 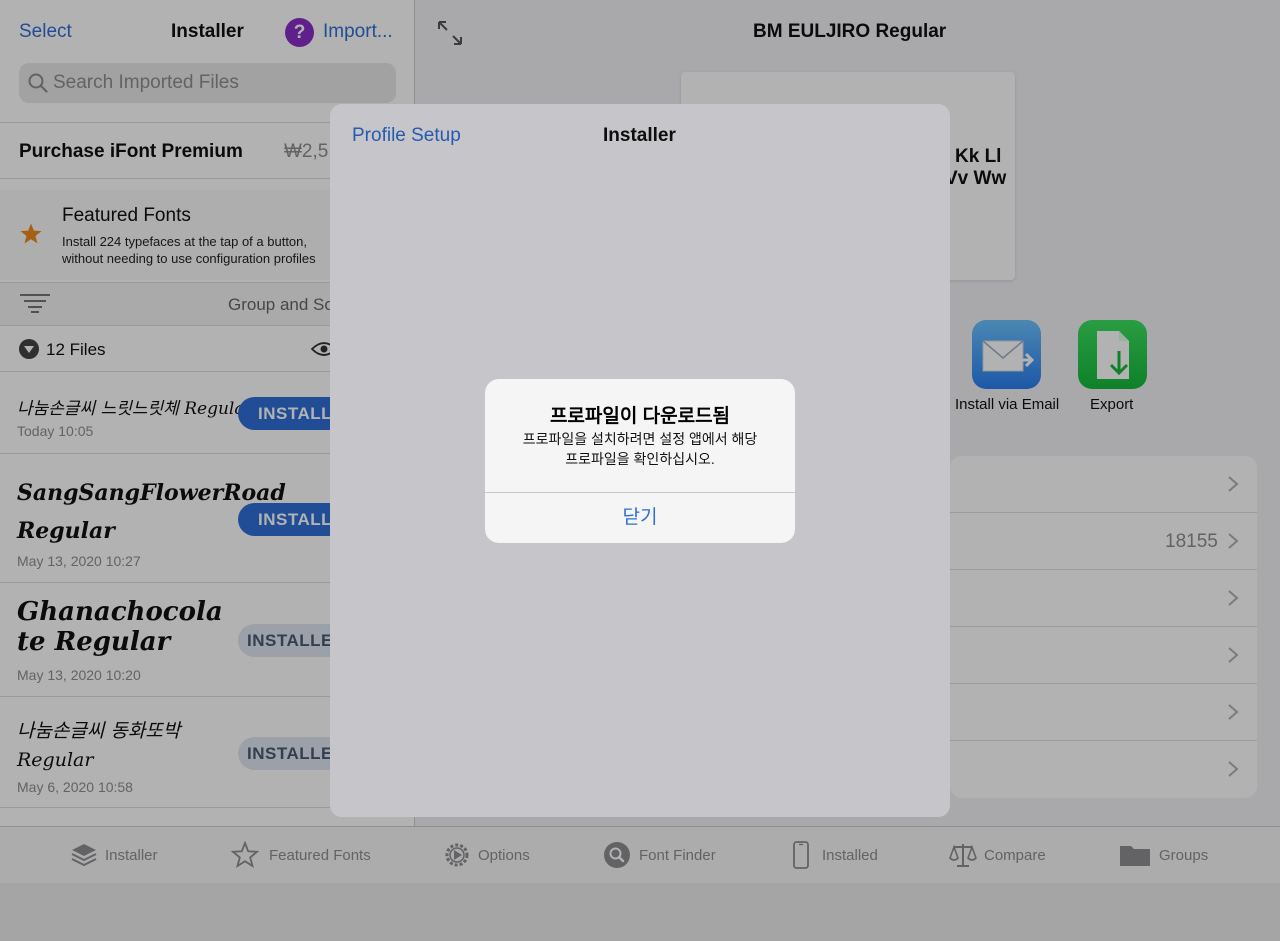 I want to click on alert-message-line-2: 프로파일을 확인하십시오., so click(x=640, y=459).